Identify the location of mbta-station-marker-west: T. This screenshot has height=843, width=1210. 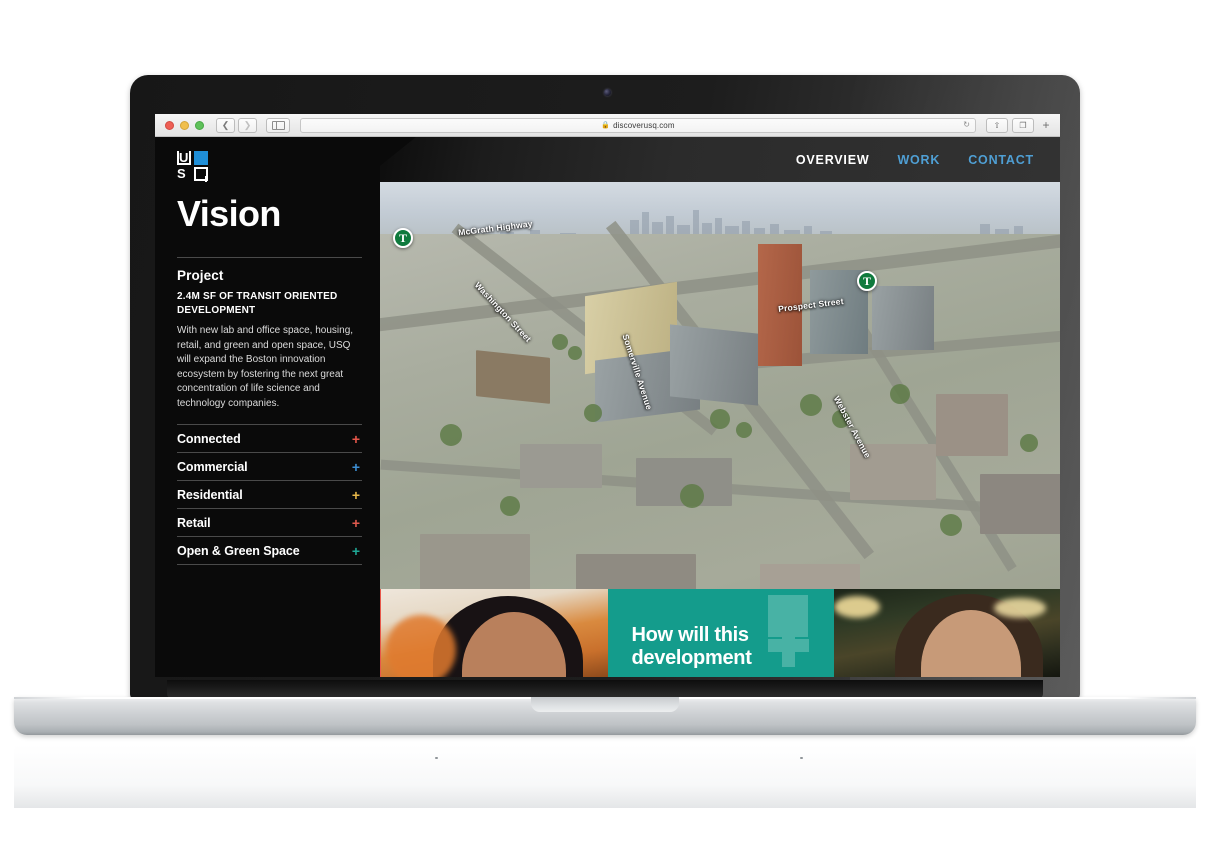
(403, 238).